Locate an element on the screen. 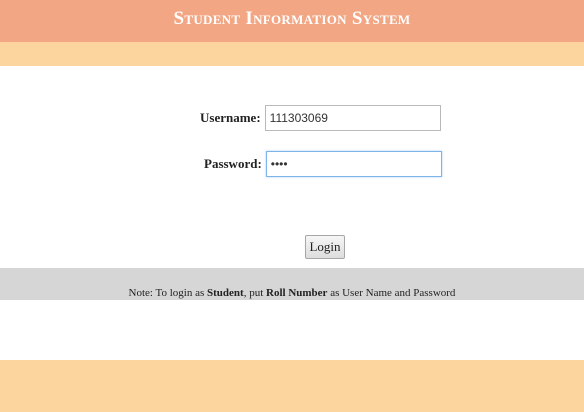 This screenshot has width=584, height=412. note-student: Student is located at coordinates (225, 293).